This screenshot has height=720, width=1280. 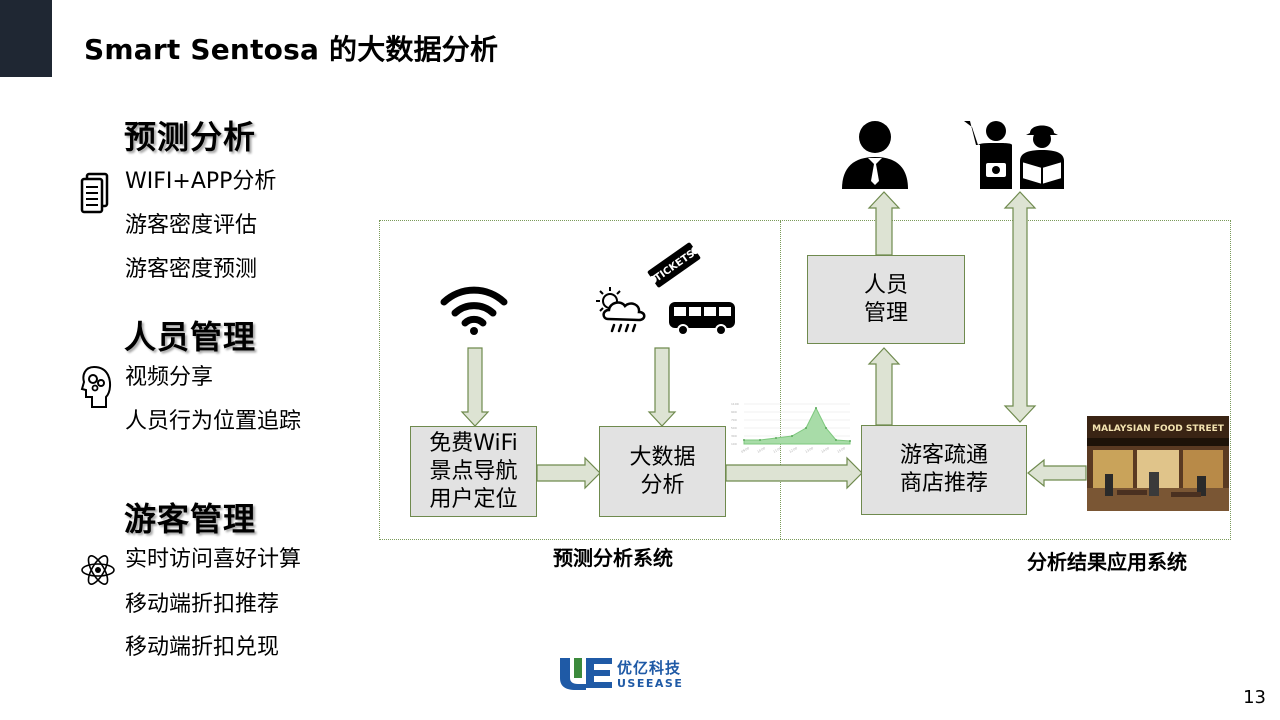 I want to click on tourist-icon, so click(x=1017, y=153).